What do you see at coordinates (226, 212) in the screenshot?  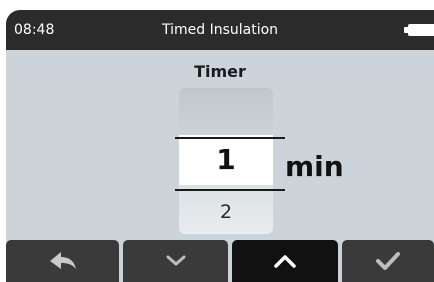 I see `picker-next-value: 2` at bounding box center [226, 212].